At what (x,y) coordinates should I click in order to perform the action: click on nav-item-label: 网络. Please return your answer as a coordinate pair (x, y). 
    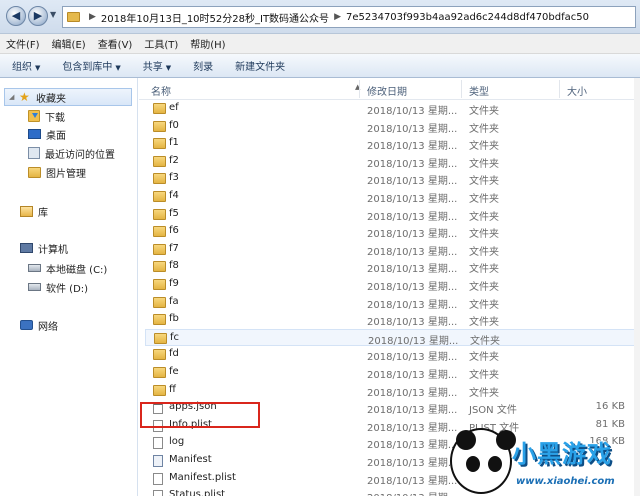
    Looking at the image, I should click on (48, 327).